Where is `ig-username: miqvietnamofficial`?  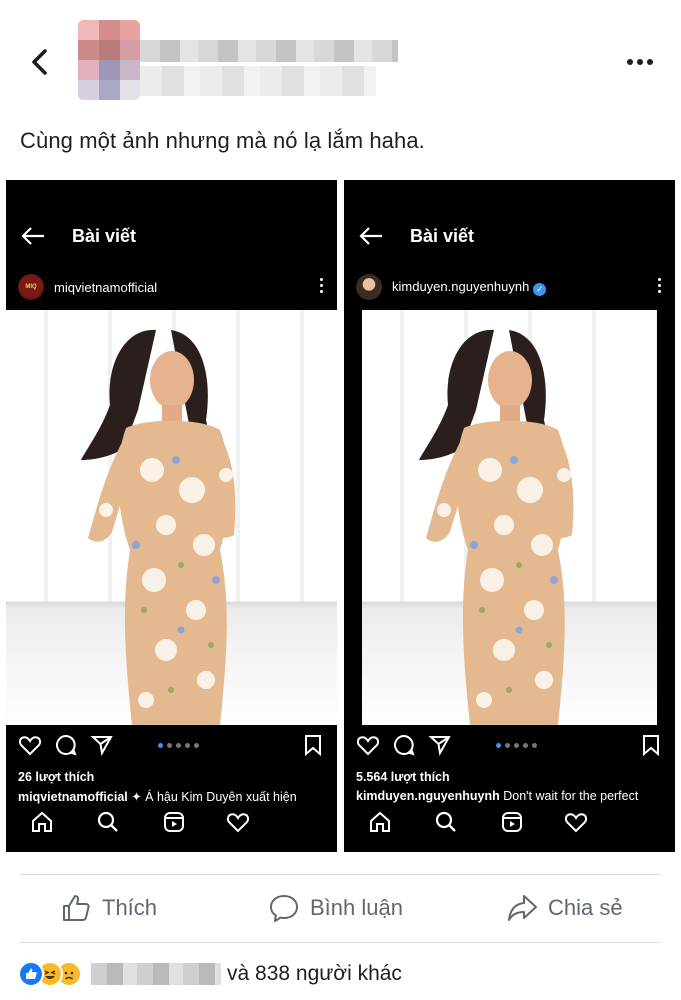
ig-username: miqvietnamofficial is located at coordinates (106, 287).